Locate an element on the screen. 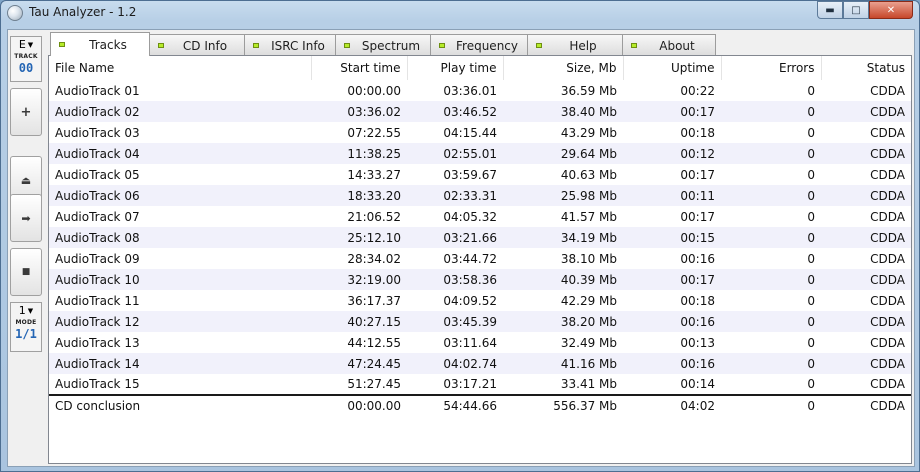 This screenshot has height=472, width=920. tab-help: Help is located at coordinates (575, 45).